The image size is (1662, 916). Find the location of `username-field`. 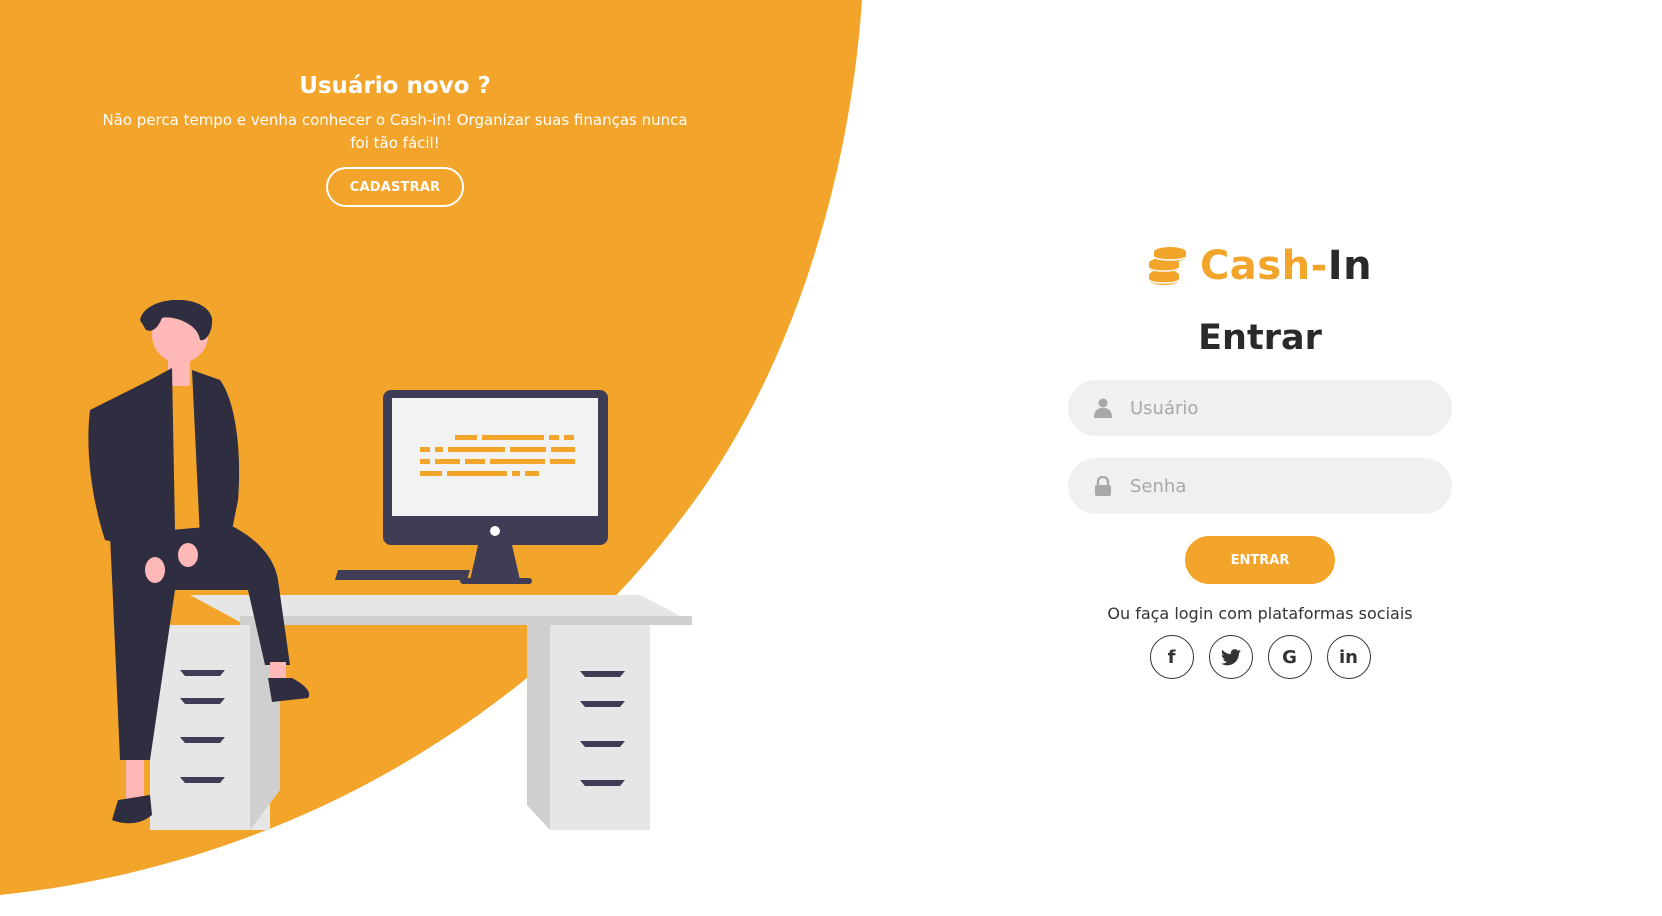

username-field is located at coordinates (1260, 408).